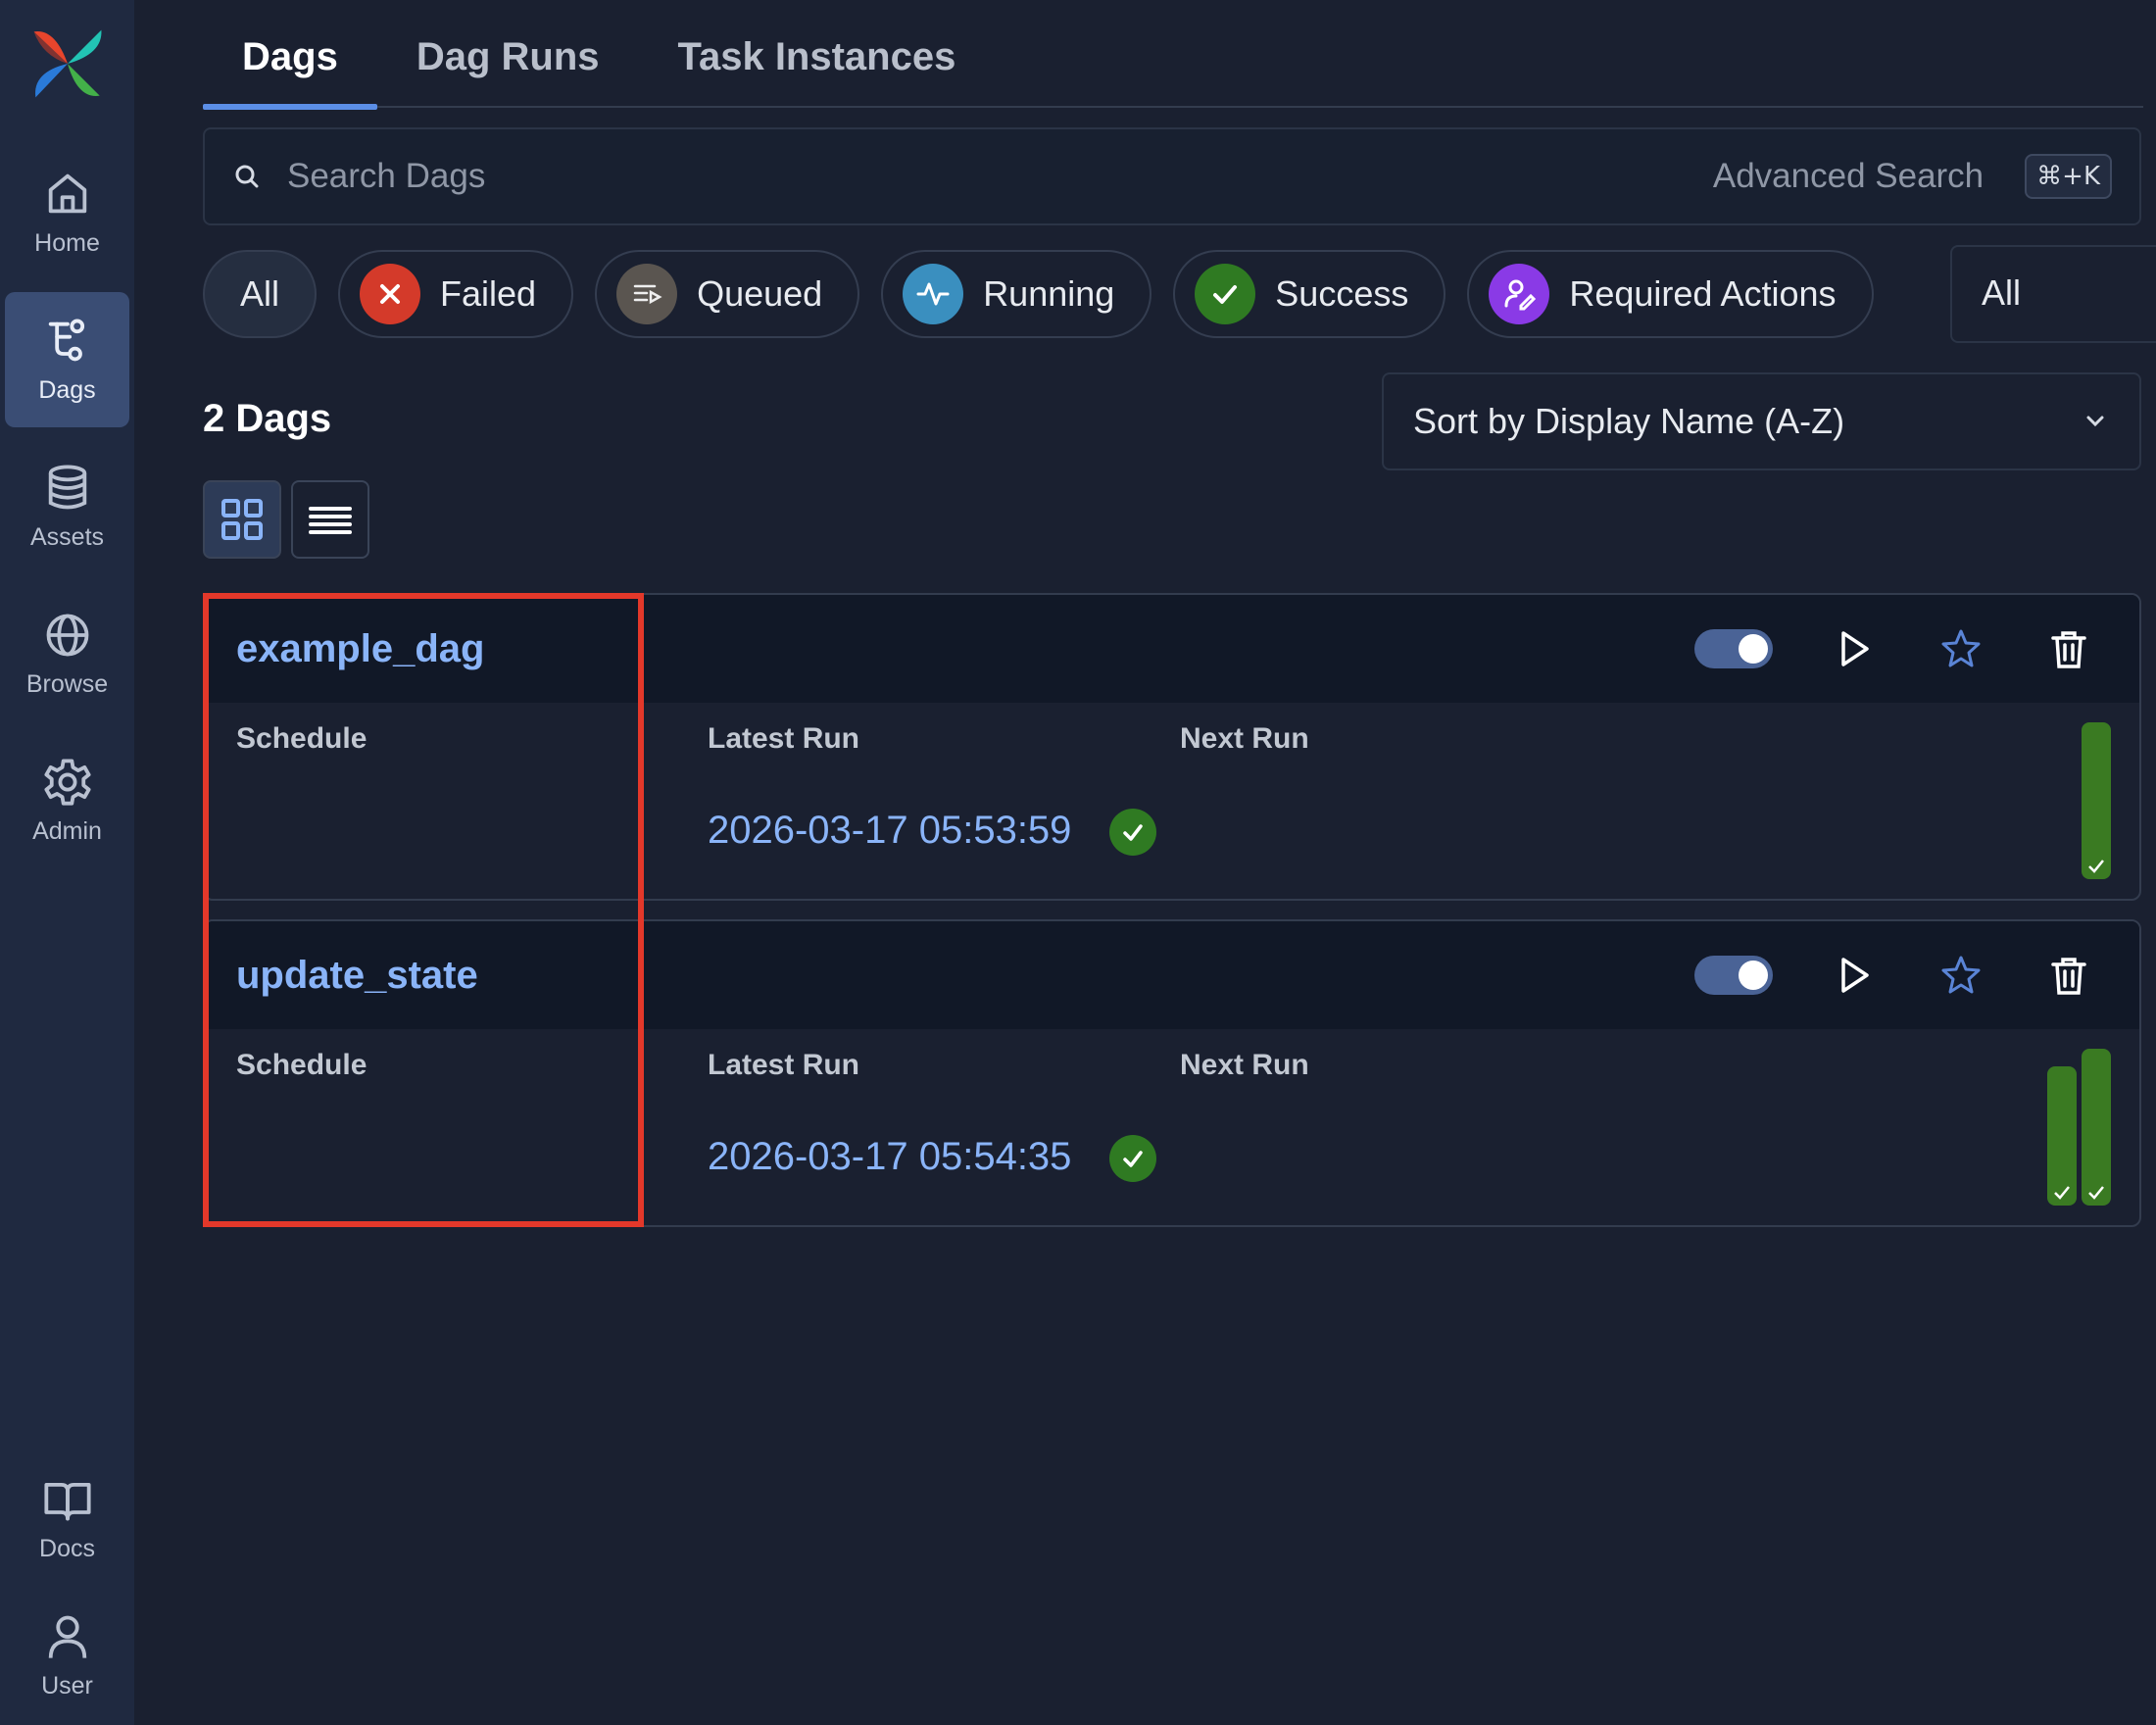 The height and width of the screenshot is (1725, 2156). Describe the element at coordinates (1519, 294) in the screenshot. I see `user-edit-icon` at that location.